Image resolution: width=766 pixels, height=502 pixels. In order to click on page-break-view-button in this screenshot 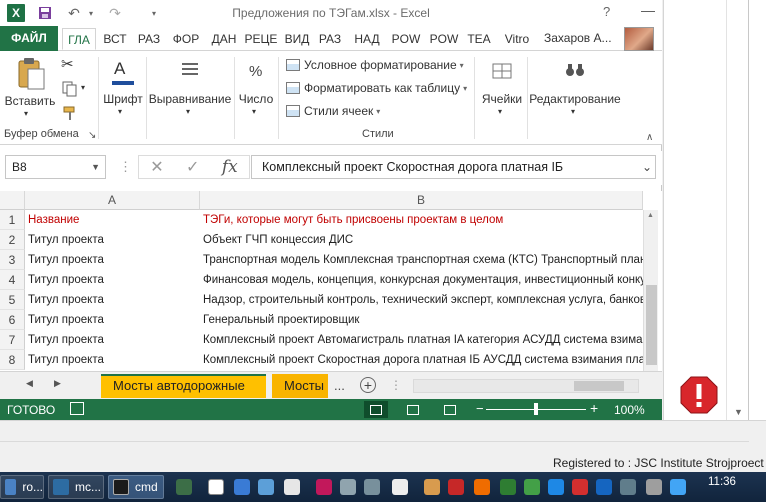, I will do `click(450, 409)`.